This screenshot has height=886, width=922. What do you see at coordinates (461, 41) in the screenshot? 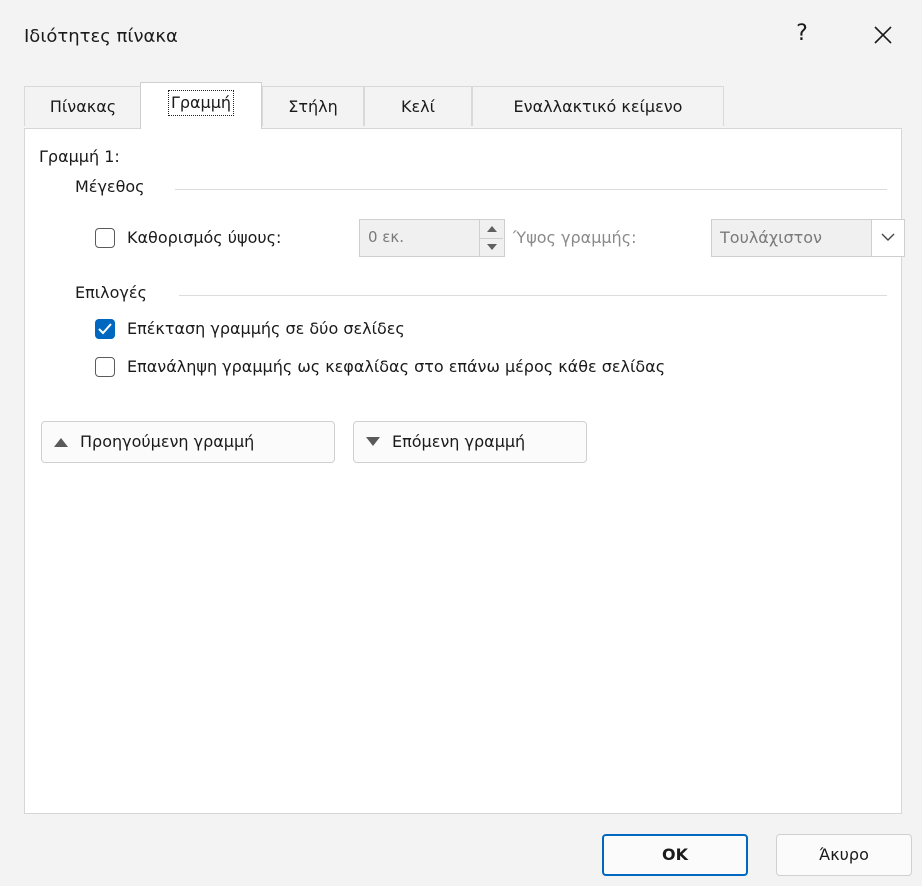
I see `title-bar: Ιδιότητες πίνακα ?` at bounding box center [461, 41].